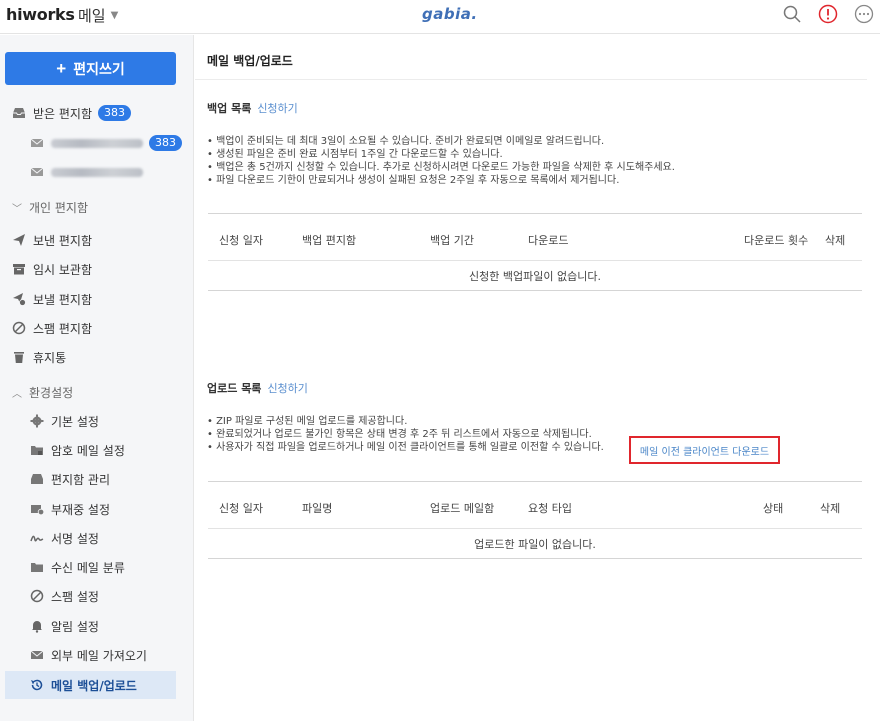 The image size is (880, 721). Describe the element at coordinates (37, 685) in the screenshot. I see `history-icon` at that location.